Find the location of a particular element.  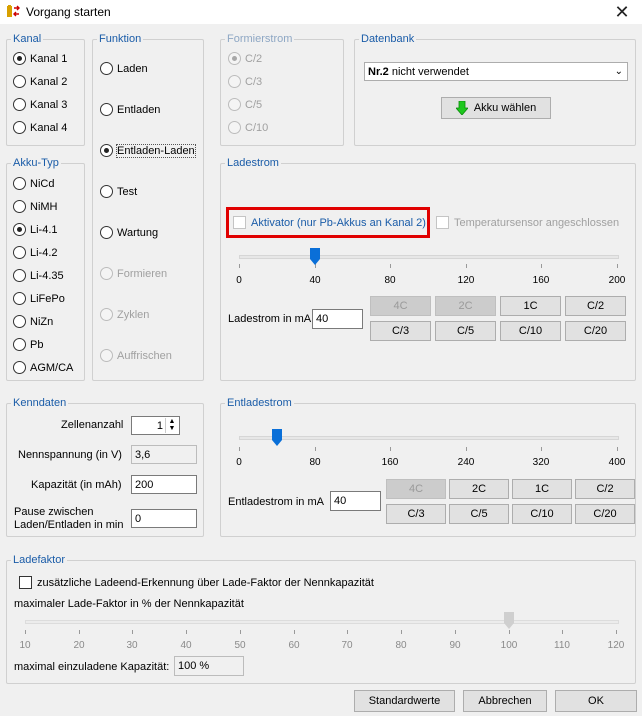

radio-c-3: C/3 is located at coordinates (245, 81).